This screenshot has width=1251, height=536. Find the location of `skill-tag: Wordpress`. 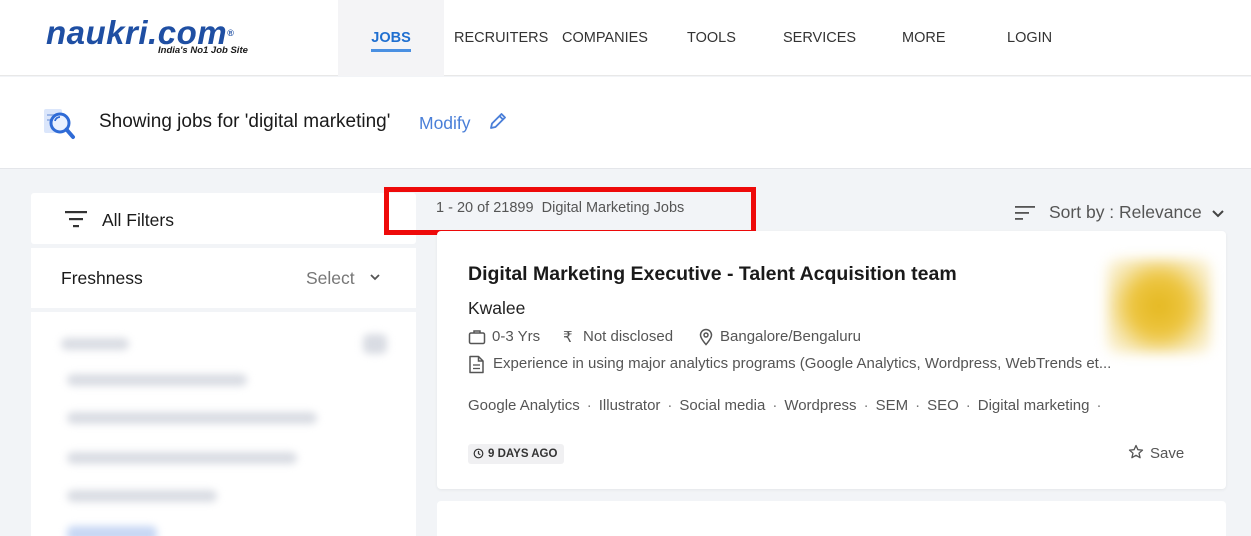

skill-tag: Wordpress is located at coordinates (820, 405).